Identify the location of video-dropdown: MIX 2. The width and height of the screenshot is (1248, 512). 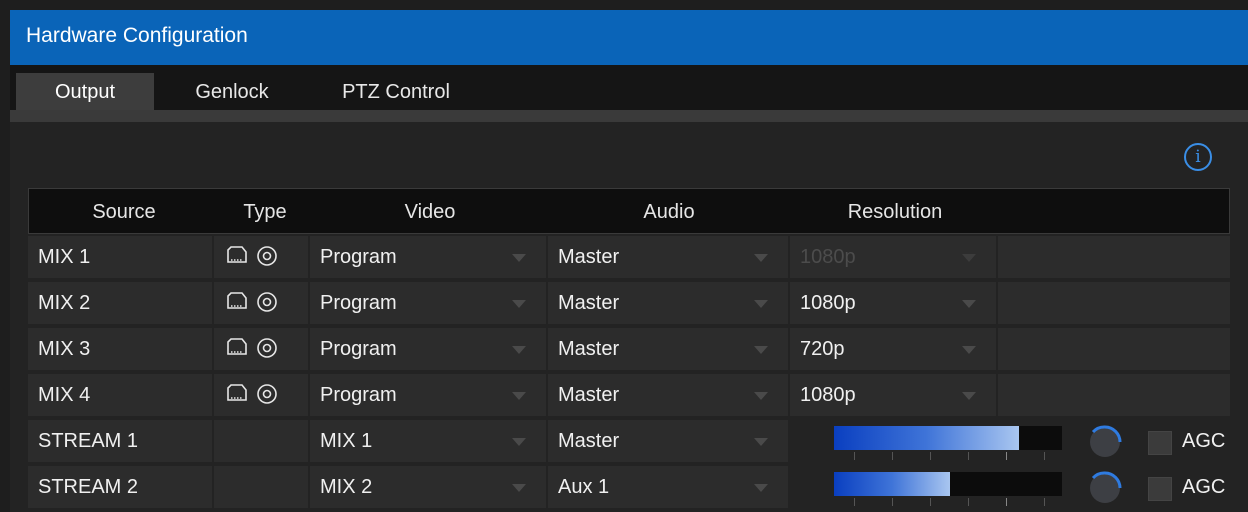
(428, 487).